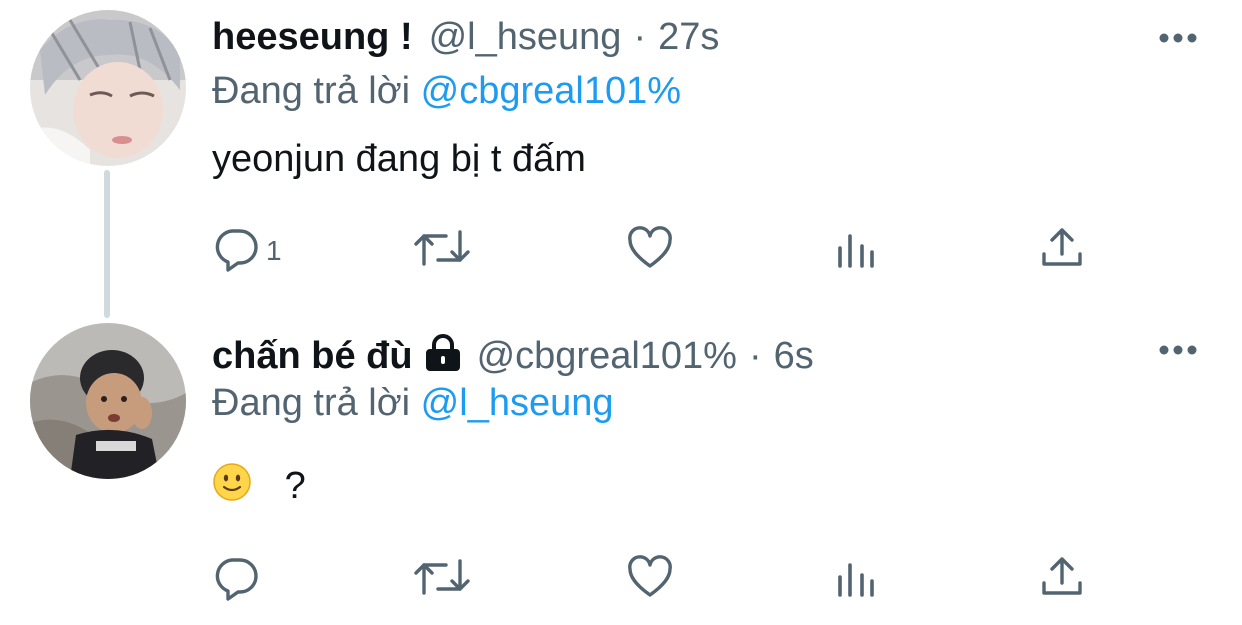  What do you see at coordinates (232, 482) in the screenshot?
I see `slightly-smiling-face-icon` at bounding box center [232, 482].